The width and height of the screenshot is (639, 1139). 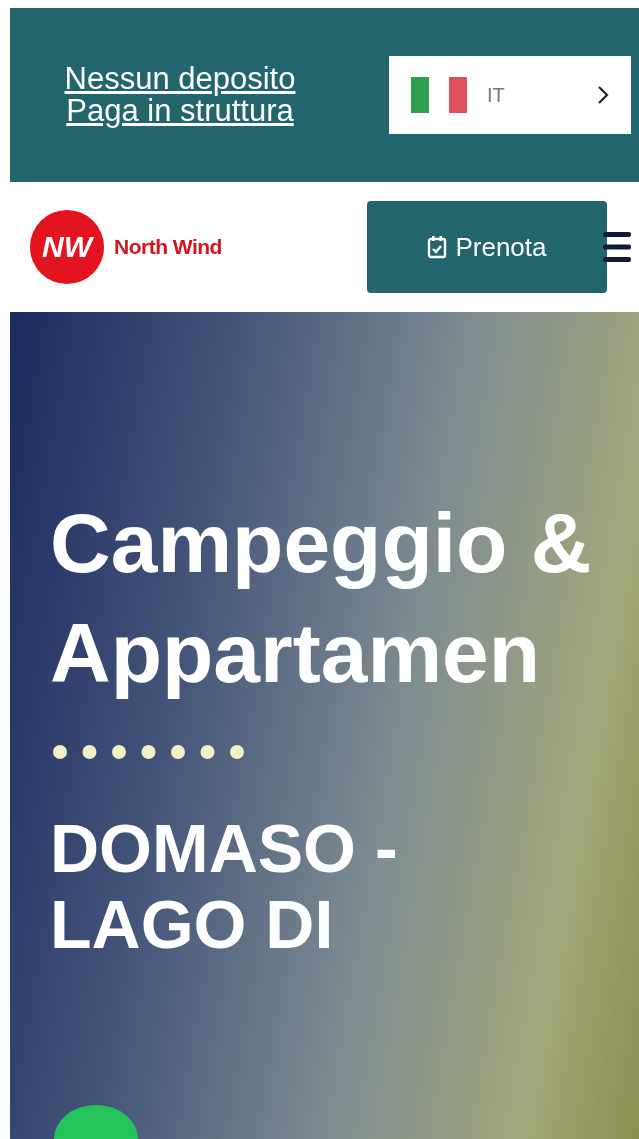 I want to click on hero-subtitle: DOMASO - LAGO DI, so click(x=224, y=886).